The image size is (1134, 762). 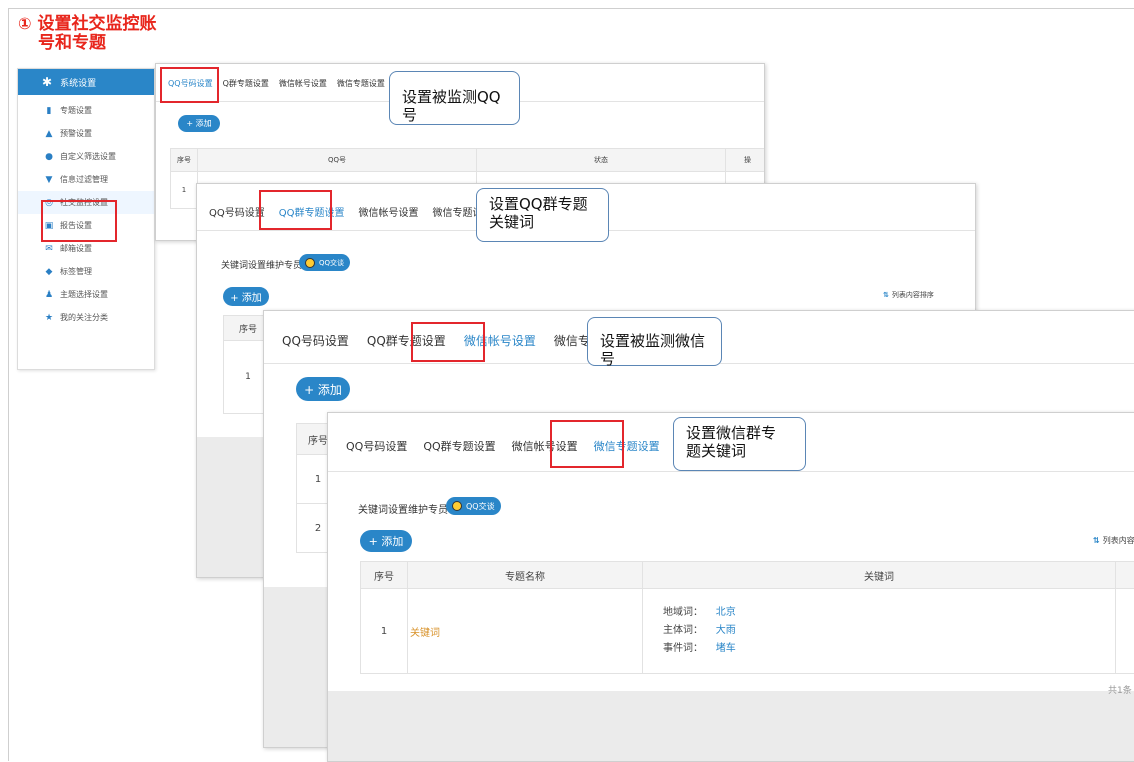 What do you see at coordinates (746, 160) in the screenshot?
I see `col-op: 操` at bounding box center [746, 160].